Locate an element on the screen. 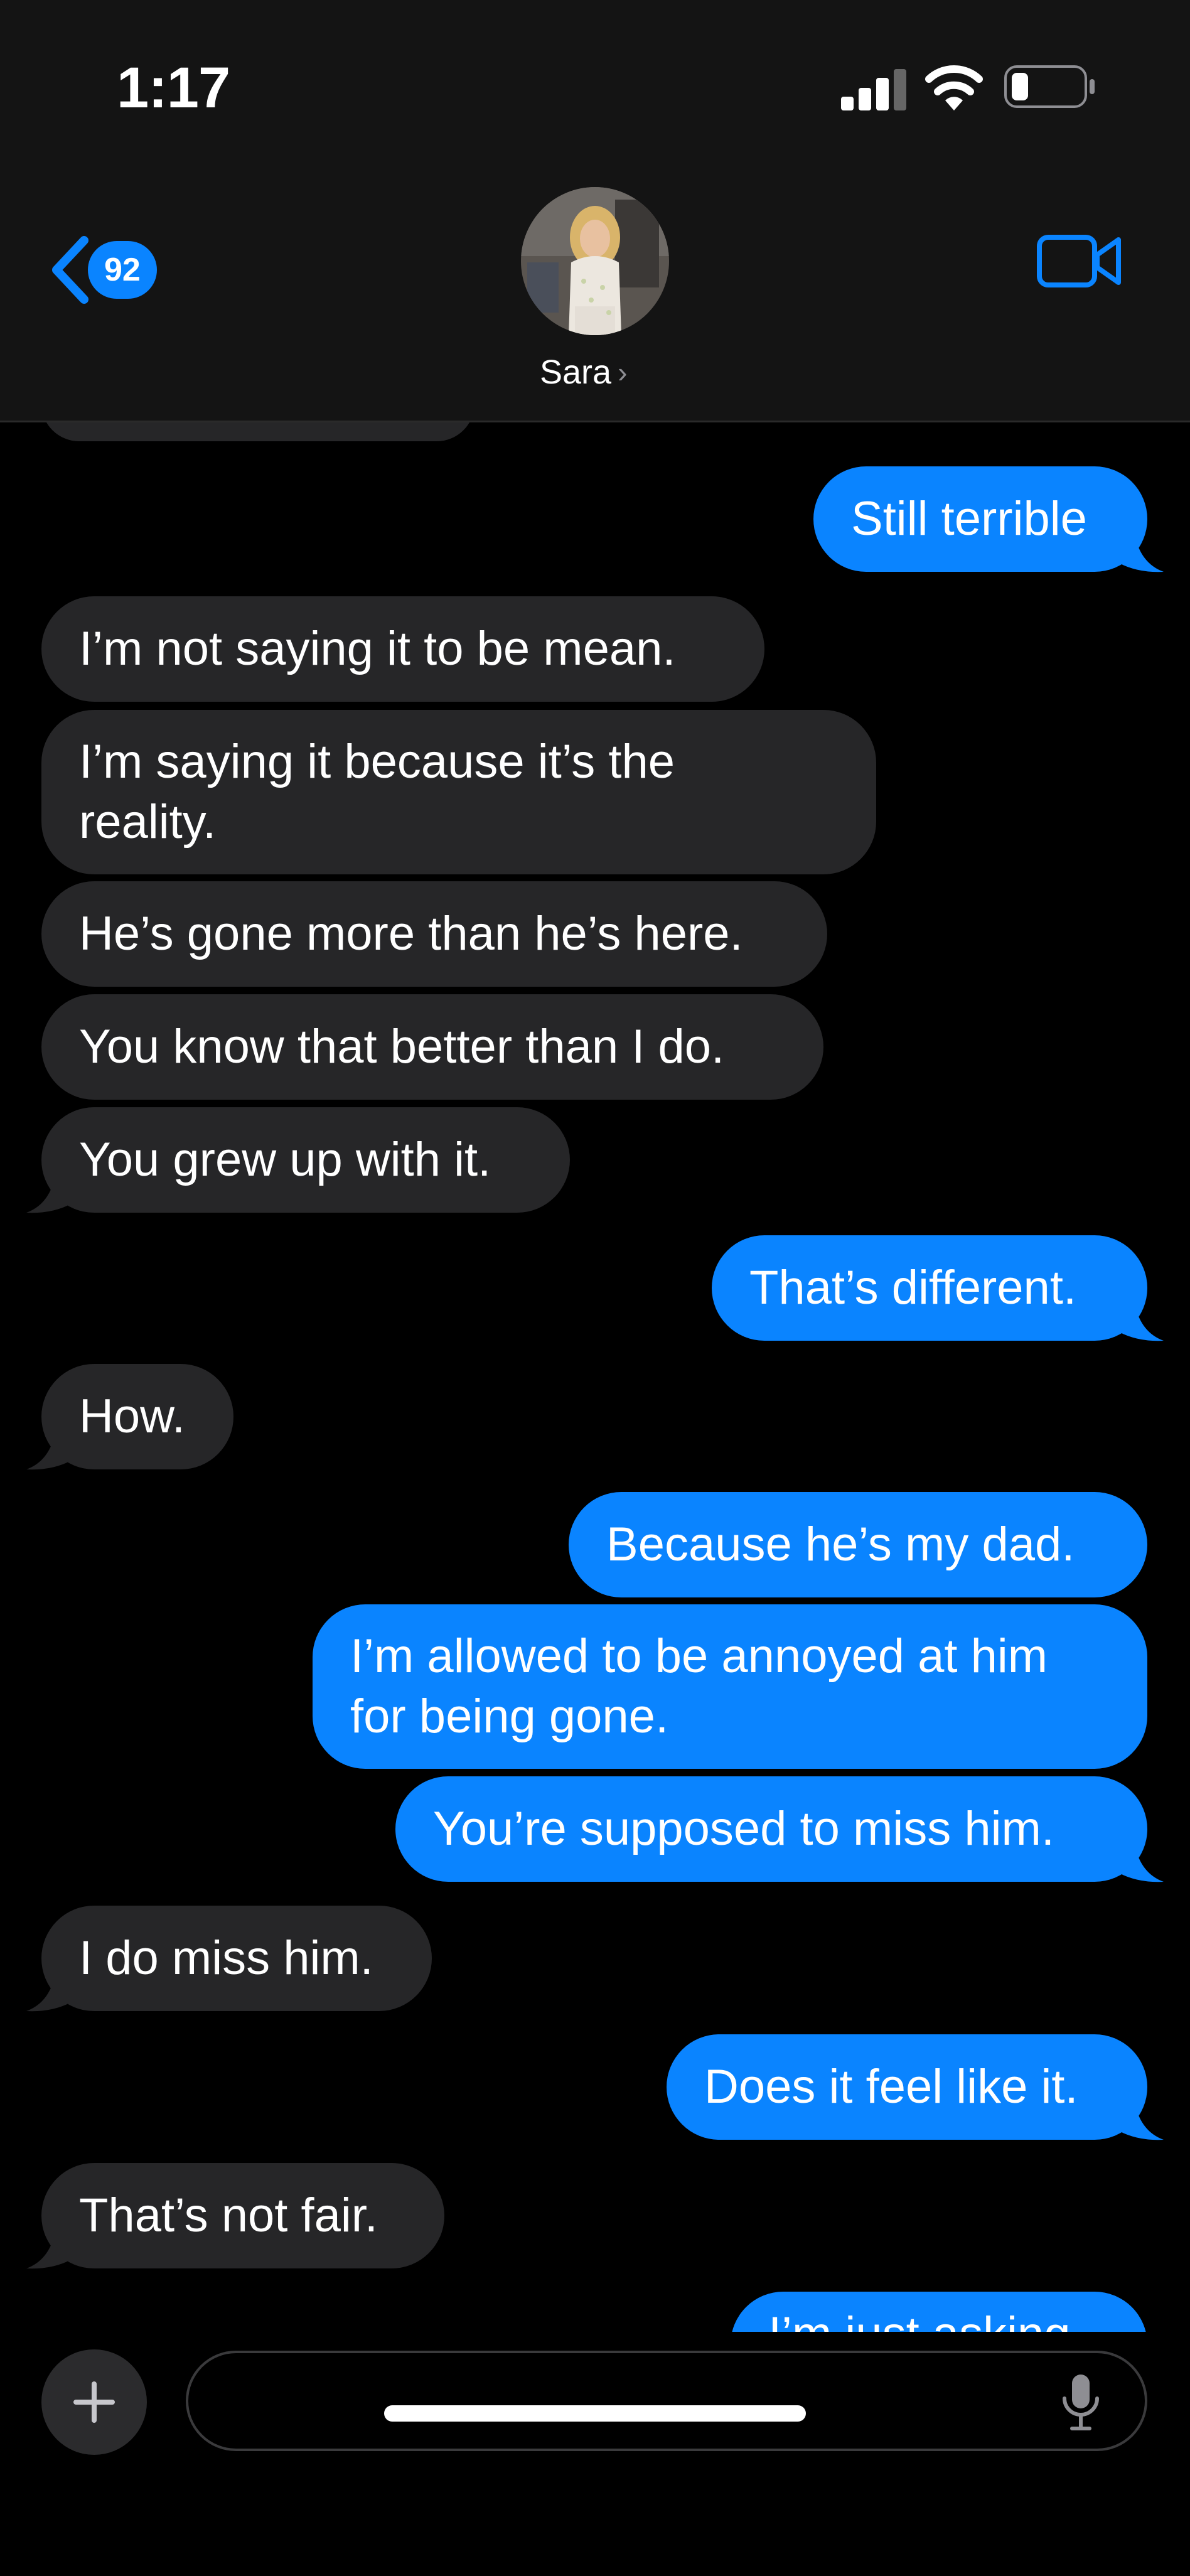  add-attachment-button is located at coordinates (94, 2402).